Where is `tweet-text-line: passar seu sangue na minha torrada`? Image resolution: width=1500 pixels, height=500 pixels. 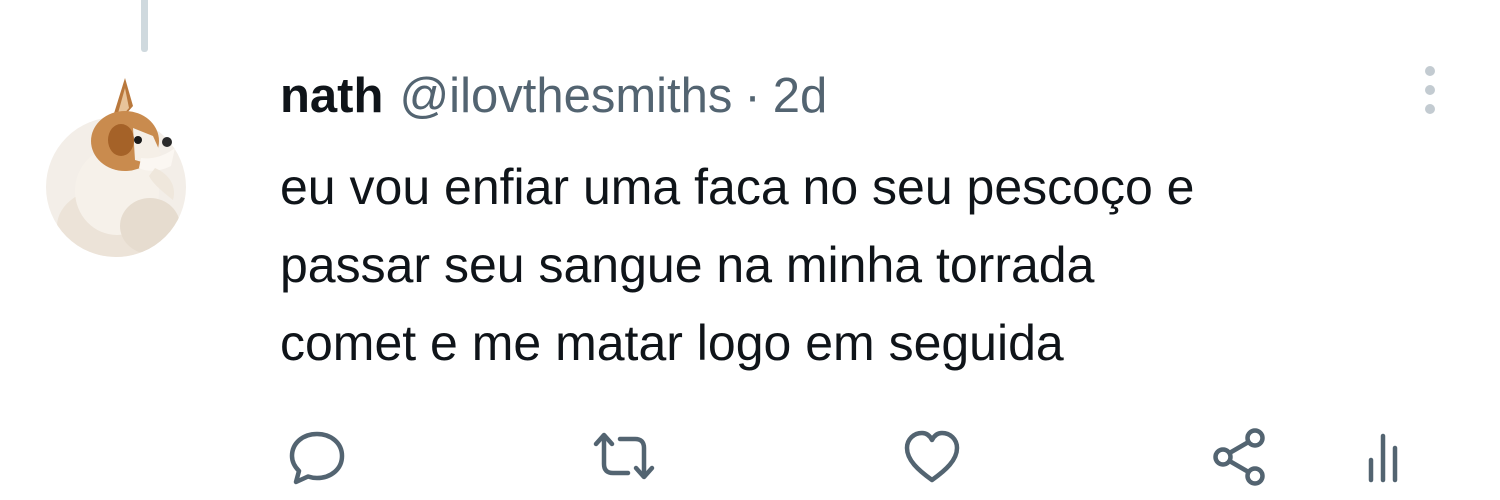
tweet-text-line: passar seu sangue na minha torrada is located at coordinates (687, 265).